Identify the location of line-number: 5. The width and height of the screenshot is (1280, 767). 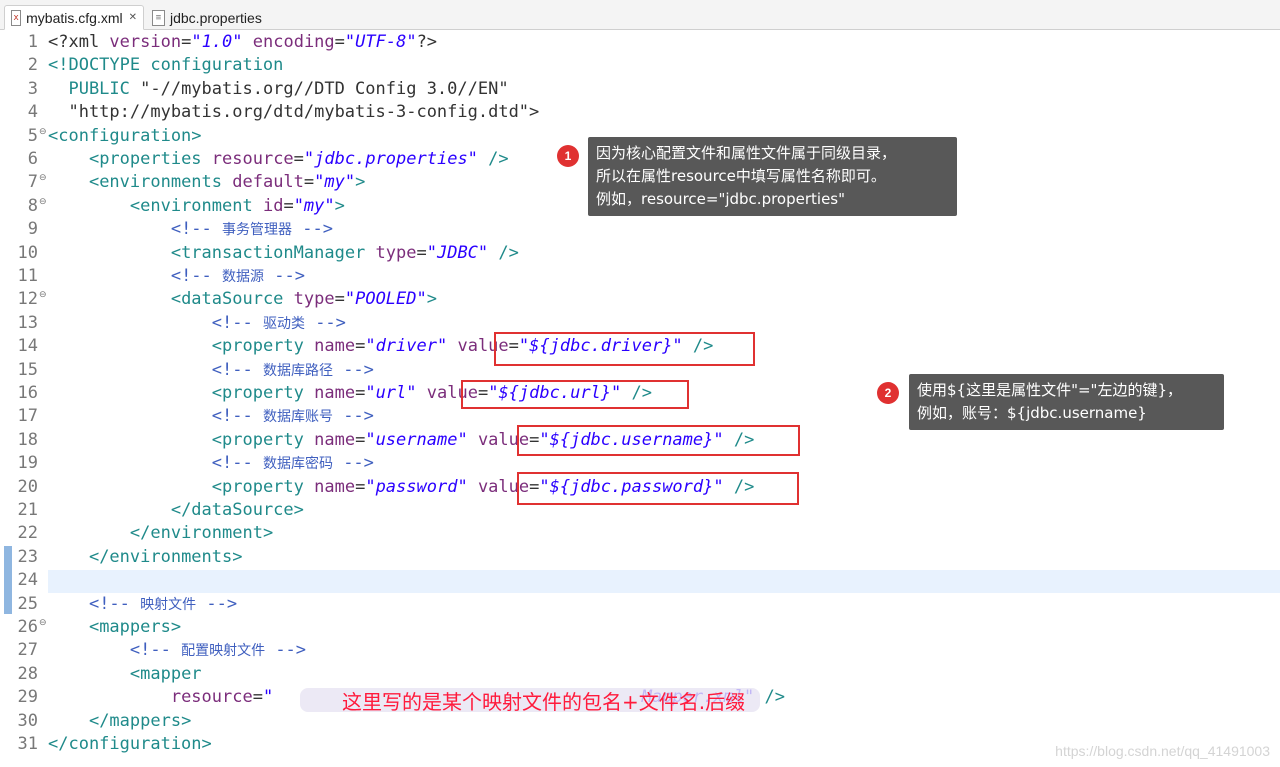
(32, 135).